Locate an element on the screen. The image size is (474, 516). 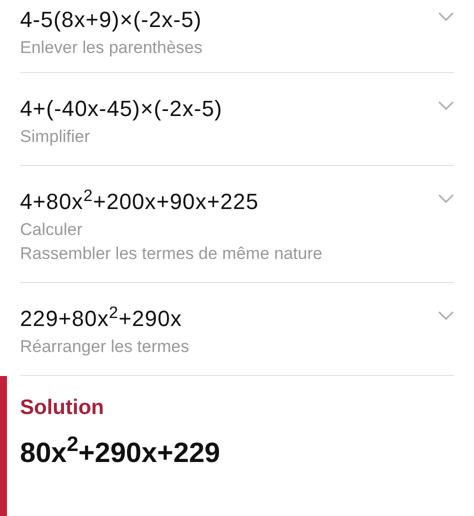
step-description: Rassembler les termes de même nature is located at coordinates (171, 254).